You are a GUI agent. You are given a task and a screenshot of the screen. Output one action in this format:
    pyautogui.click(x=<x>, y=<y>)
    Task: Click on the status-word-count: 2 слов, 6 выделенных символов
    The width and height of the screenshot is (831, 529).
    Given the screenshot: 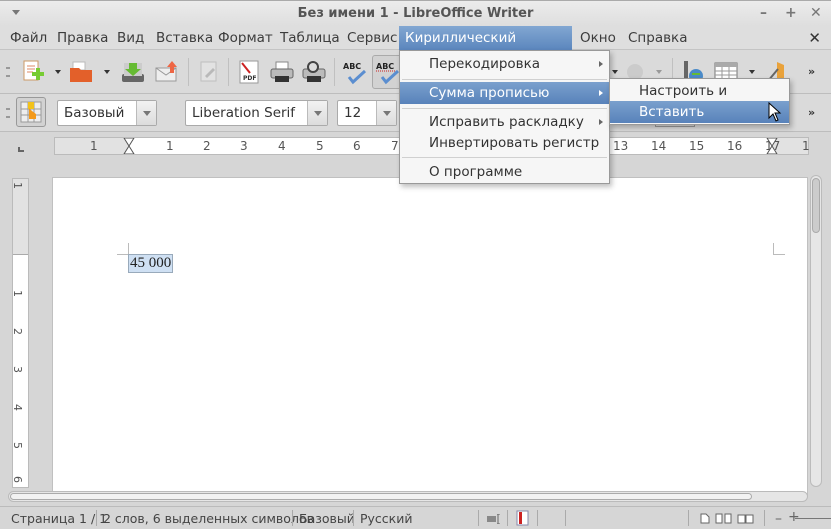 What is the action you would take?
    pyautogui.click(x=208, y=518)
    